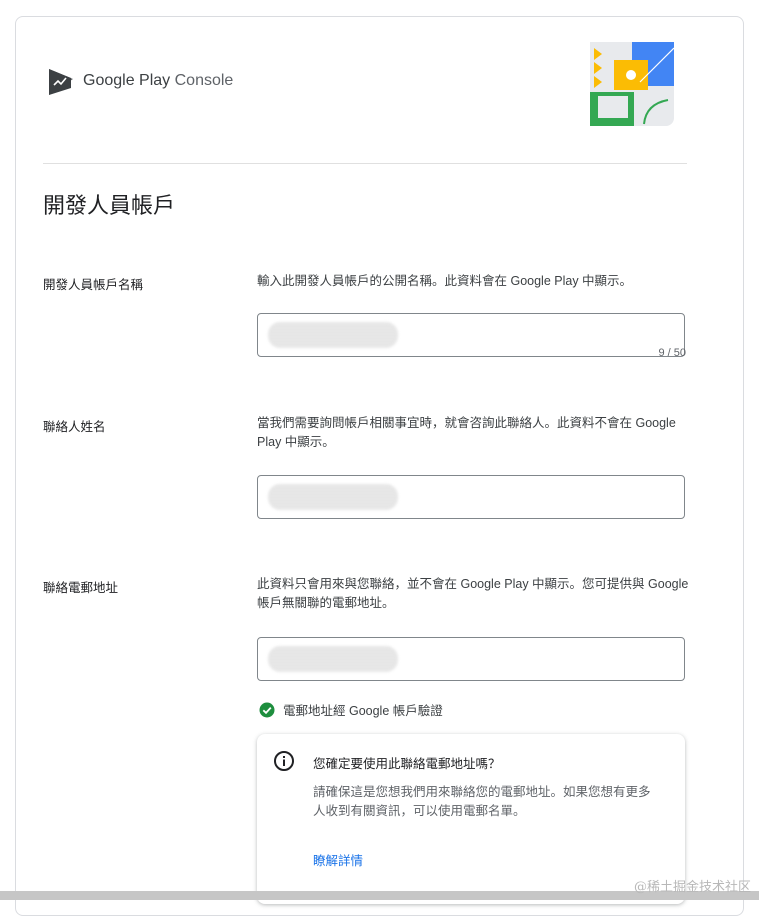 This screenshot has height=916, width=759. Describe the element at coordinates (81, 588) in the screenshot. I see `contact-email-label: 聯絡電郵地址` at that location.